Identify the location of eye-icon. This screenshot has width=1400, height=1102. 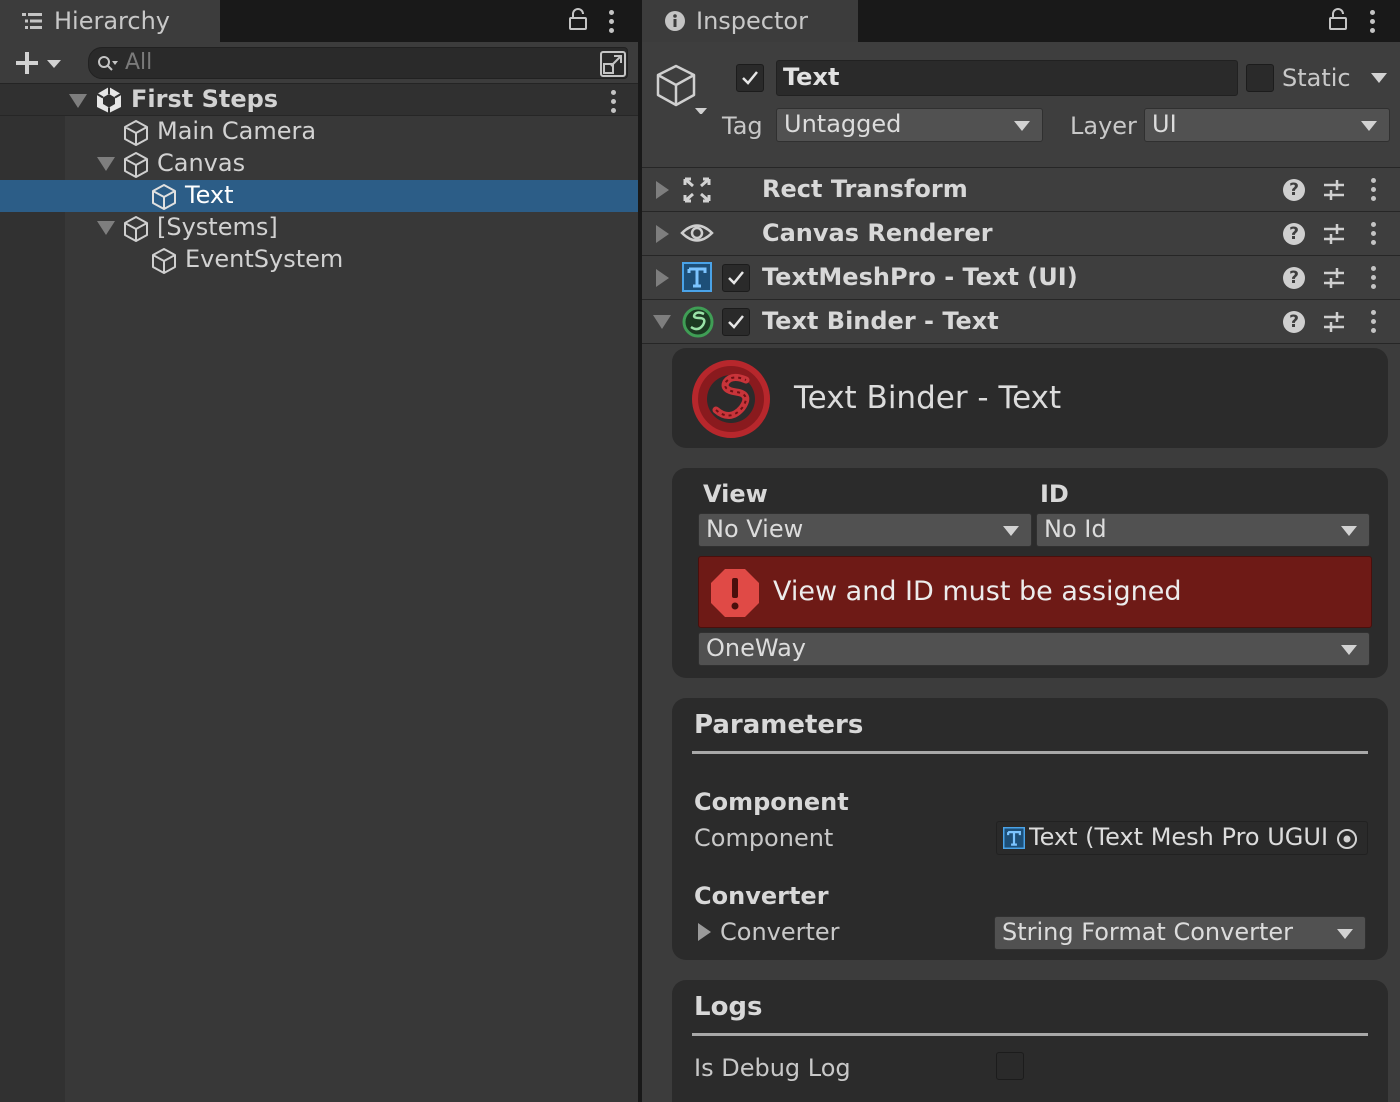
(697, 233).